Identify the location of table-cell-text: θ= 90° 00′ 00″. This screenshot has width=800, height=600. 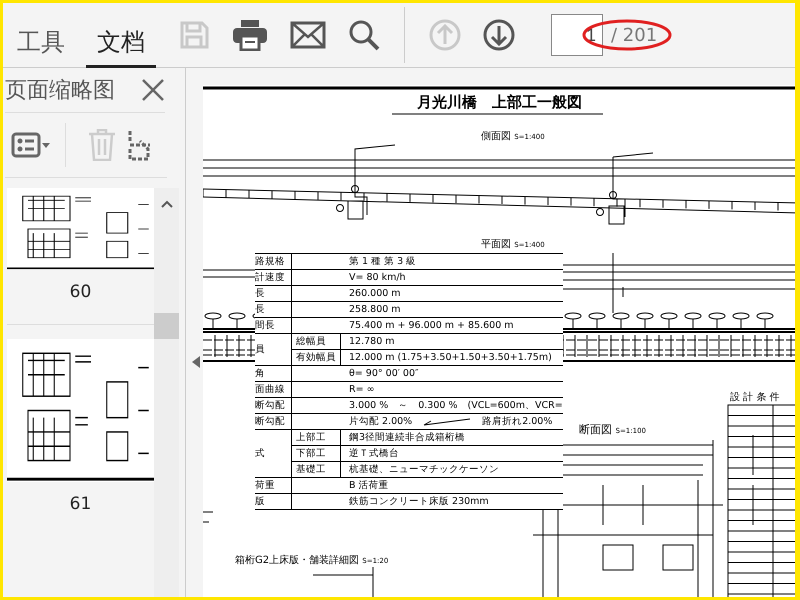
(384, 374).